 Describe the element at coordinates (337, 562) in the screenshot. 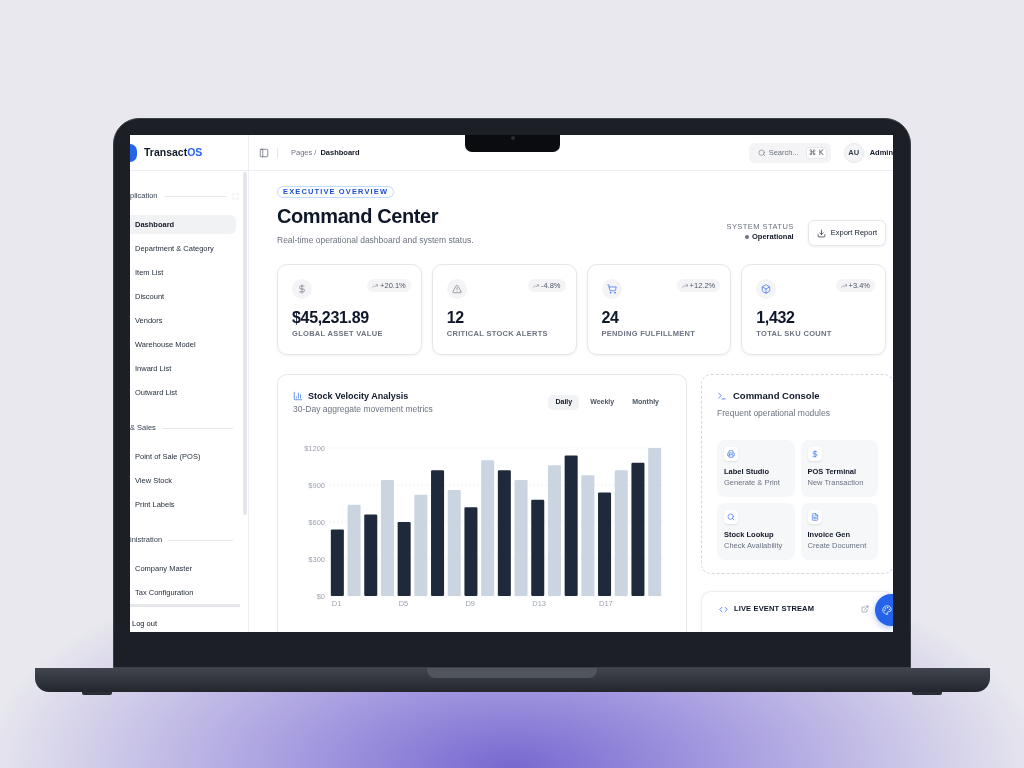

I see `bar` at that location.